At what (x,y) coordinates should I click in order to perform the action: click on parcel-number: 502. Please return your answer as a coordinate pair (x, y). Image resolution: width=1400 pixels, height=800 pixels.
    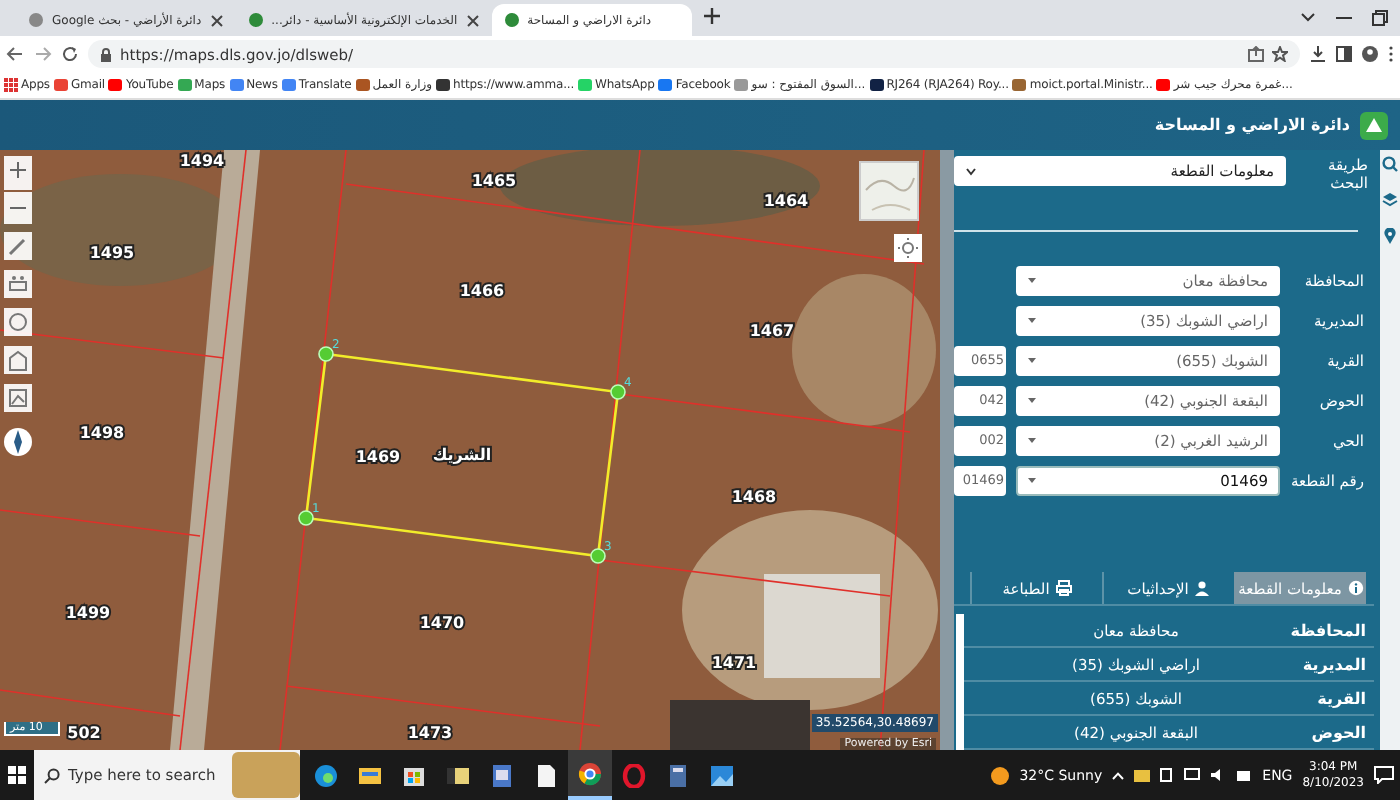
    Looking at the image, I should click on (84, 733).